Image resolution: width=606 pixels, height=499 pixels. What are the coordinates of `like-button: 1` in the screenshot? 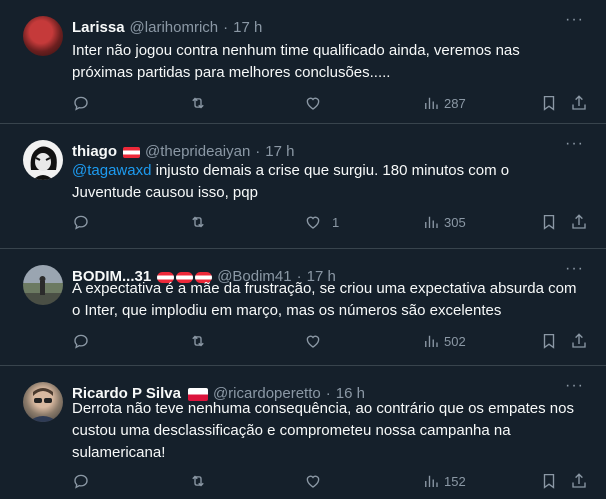 It's located at (321, 222).